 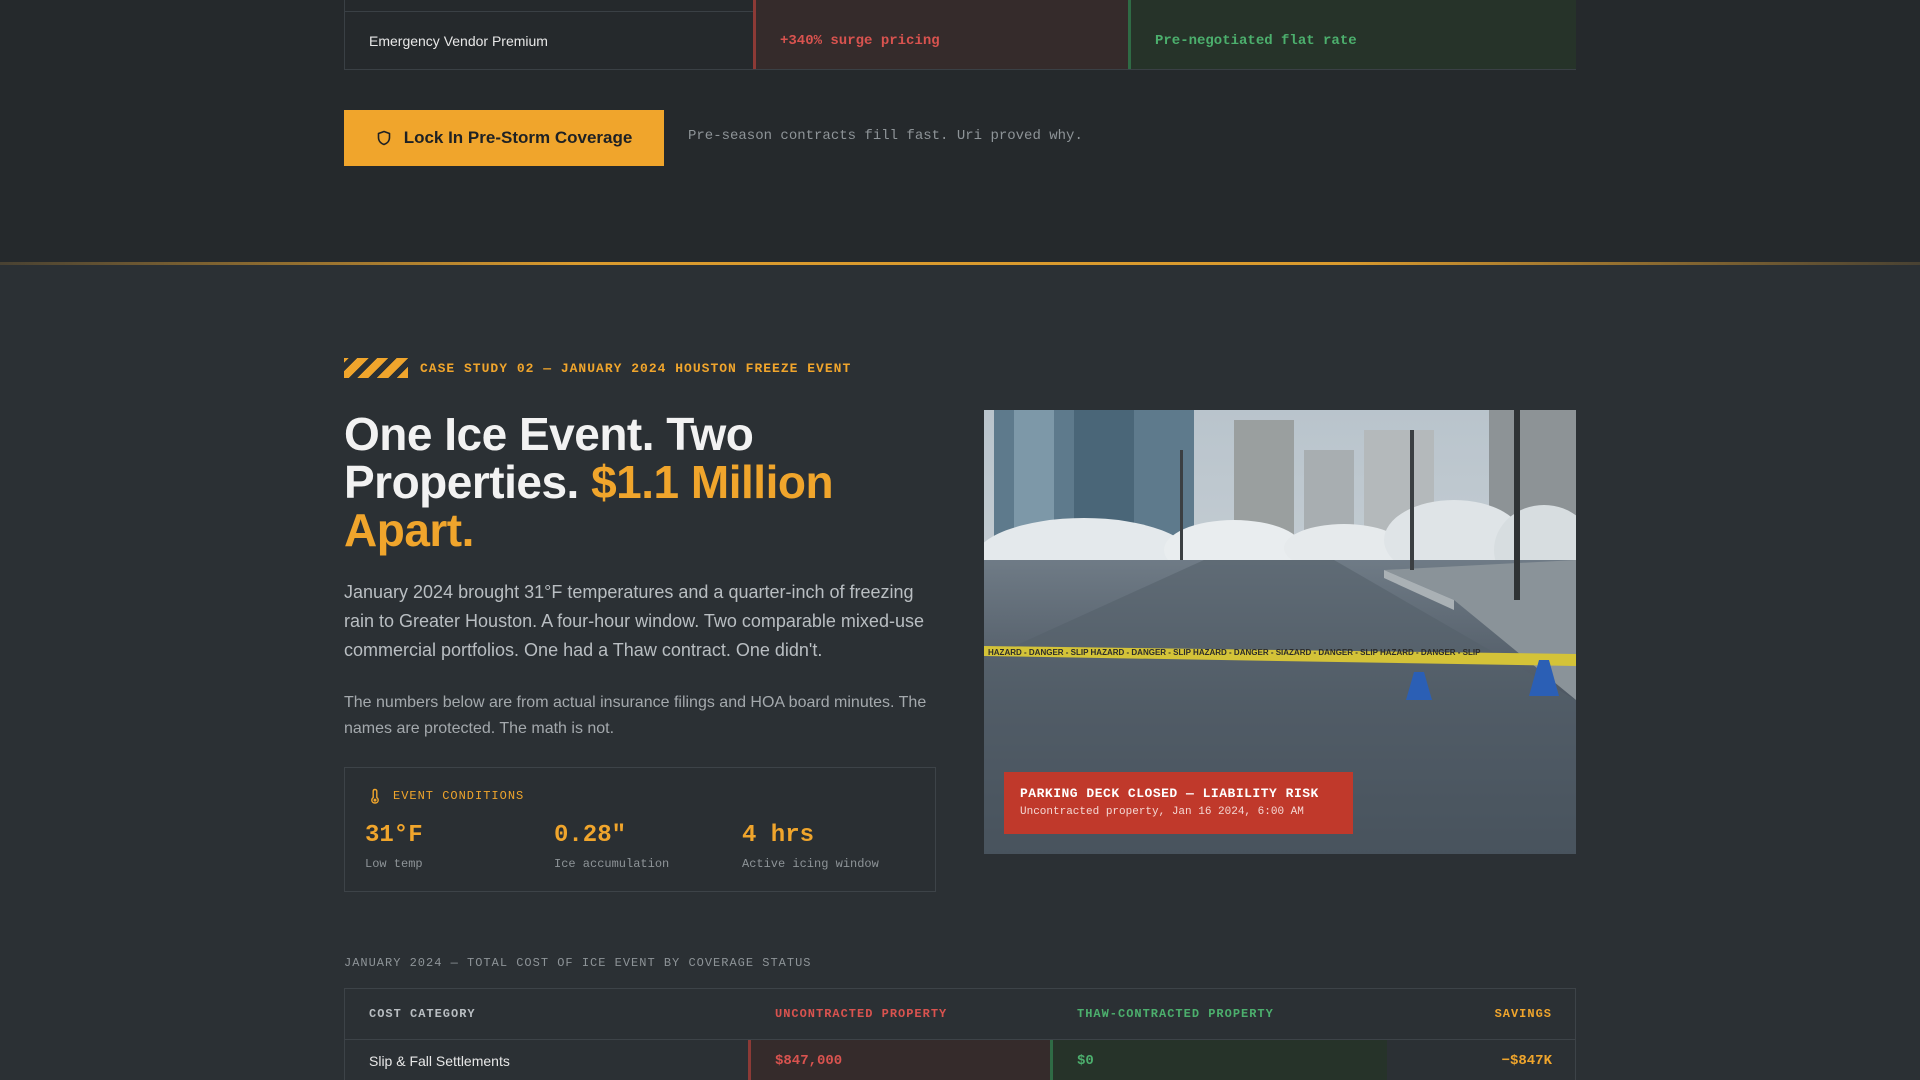 I want to click on header-cost-category: COST CATEGORY, so click(x=546, y=1014).